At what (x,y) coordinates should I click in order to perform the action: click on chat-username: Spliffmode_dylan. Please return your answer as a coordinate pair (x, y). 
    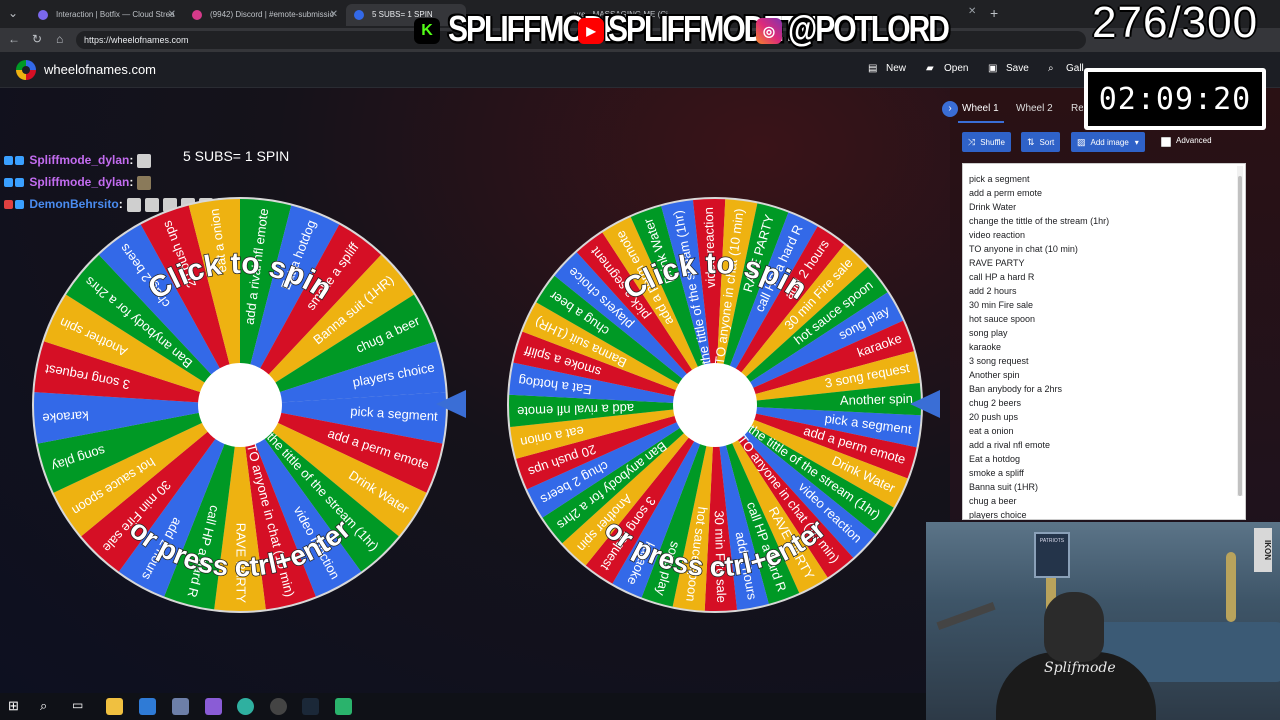
    Looking at the image, I should click on (79, 182).